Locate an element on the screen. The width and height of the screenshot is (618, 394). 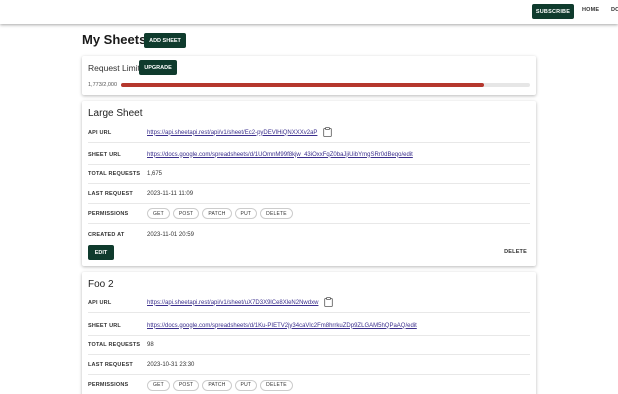
nav-home-link: HOME is located at coordinates (590, 10).